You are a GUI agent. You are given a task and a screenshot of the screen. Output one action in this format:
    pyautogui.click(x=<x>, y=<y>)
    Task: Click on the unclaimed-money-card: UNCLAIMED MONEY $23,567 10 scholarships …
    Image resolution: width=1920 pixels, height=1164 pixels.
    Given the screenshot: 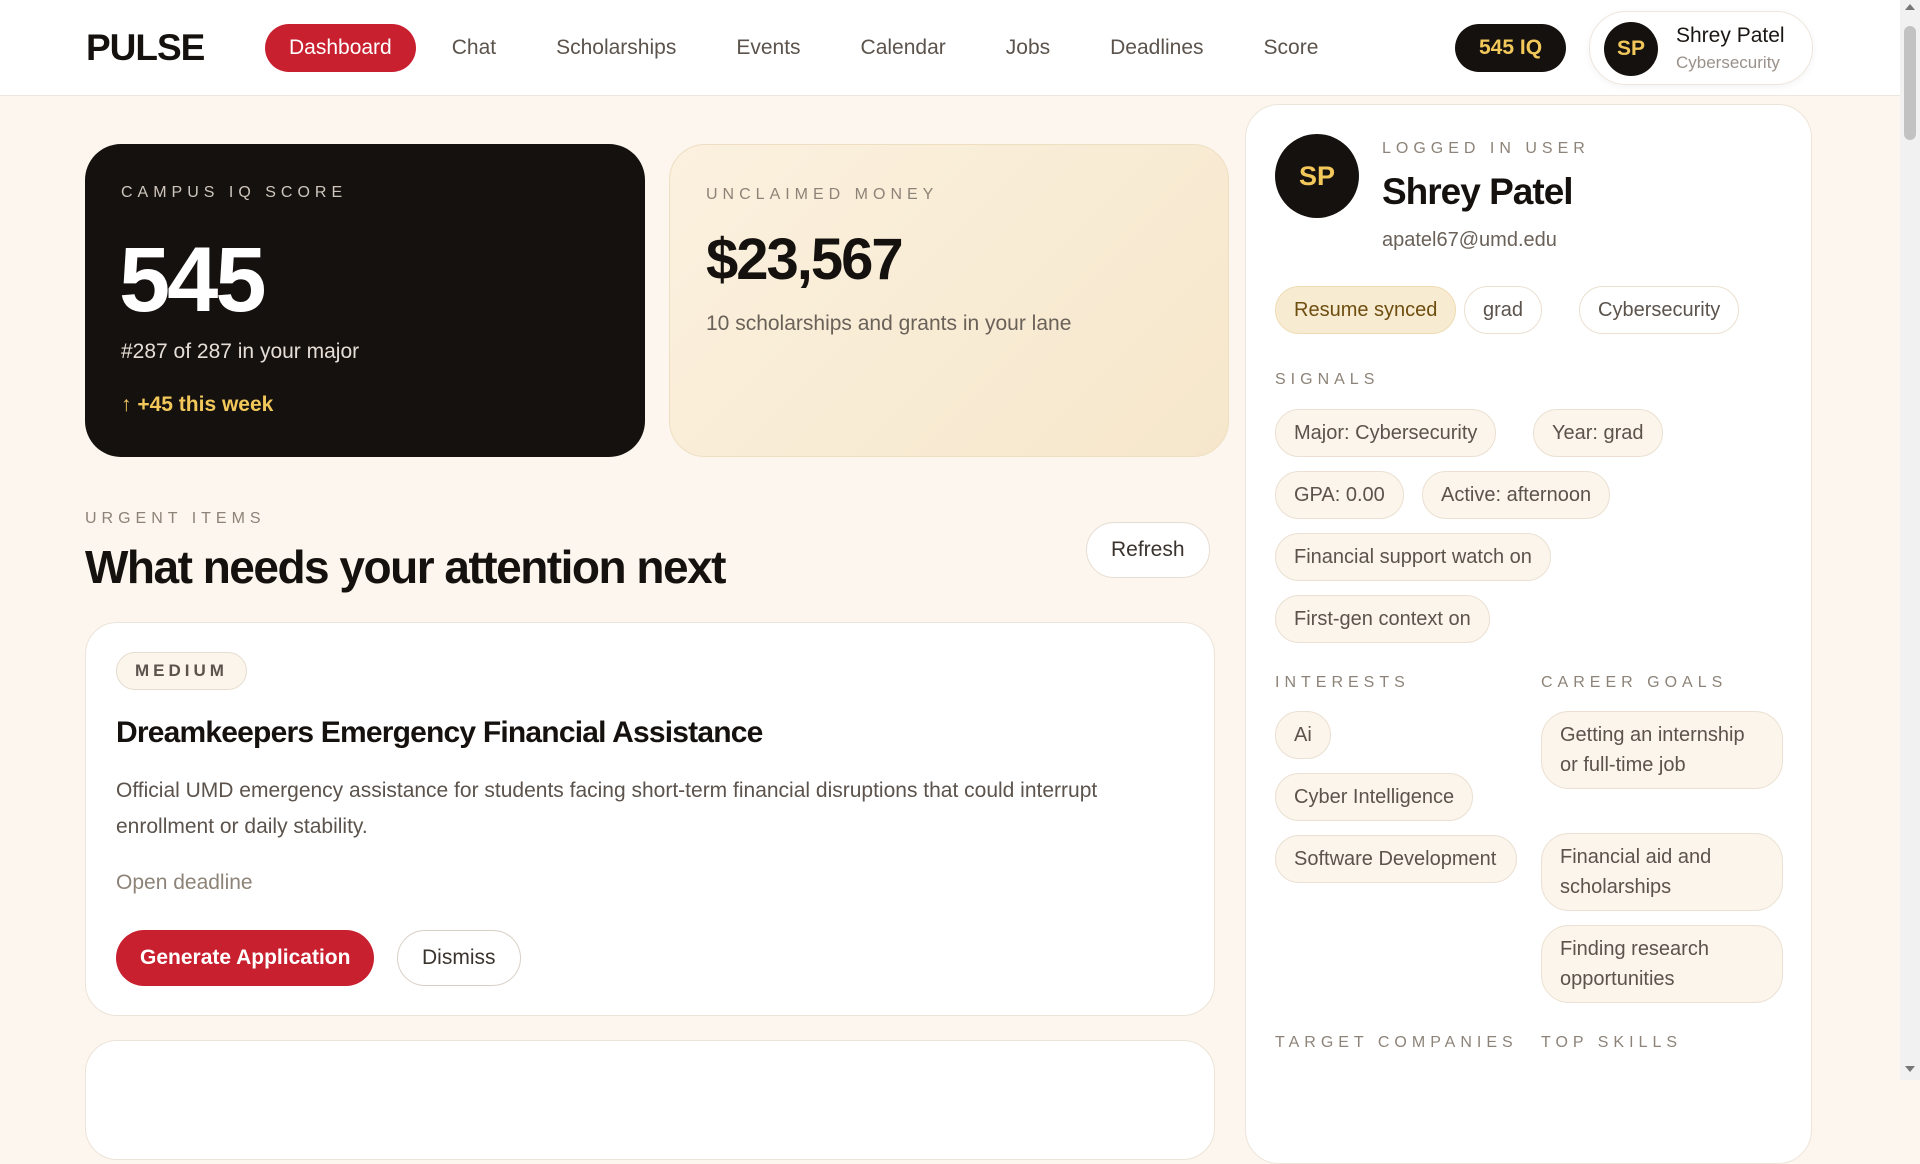 What is the action you would take?
    pyautogui.click(x=949, y=300)
    